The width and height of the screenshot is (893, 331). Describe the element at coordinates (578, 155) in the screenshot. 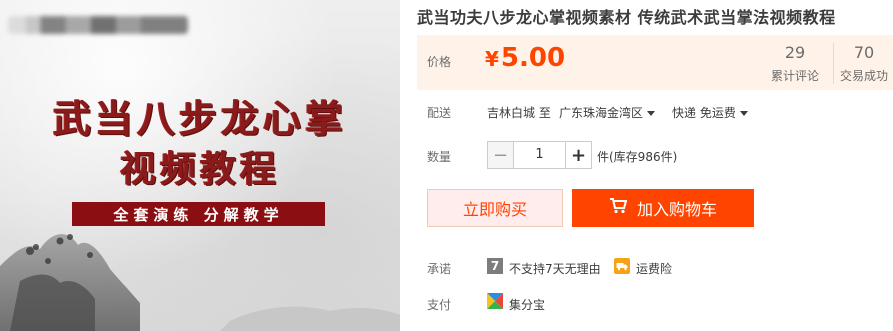

I see `increase-button: +` at that location.